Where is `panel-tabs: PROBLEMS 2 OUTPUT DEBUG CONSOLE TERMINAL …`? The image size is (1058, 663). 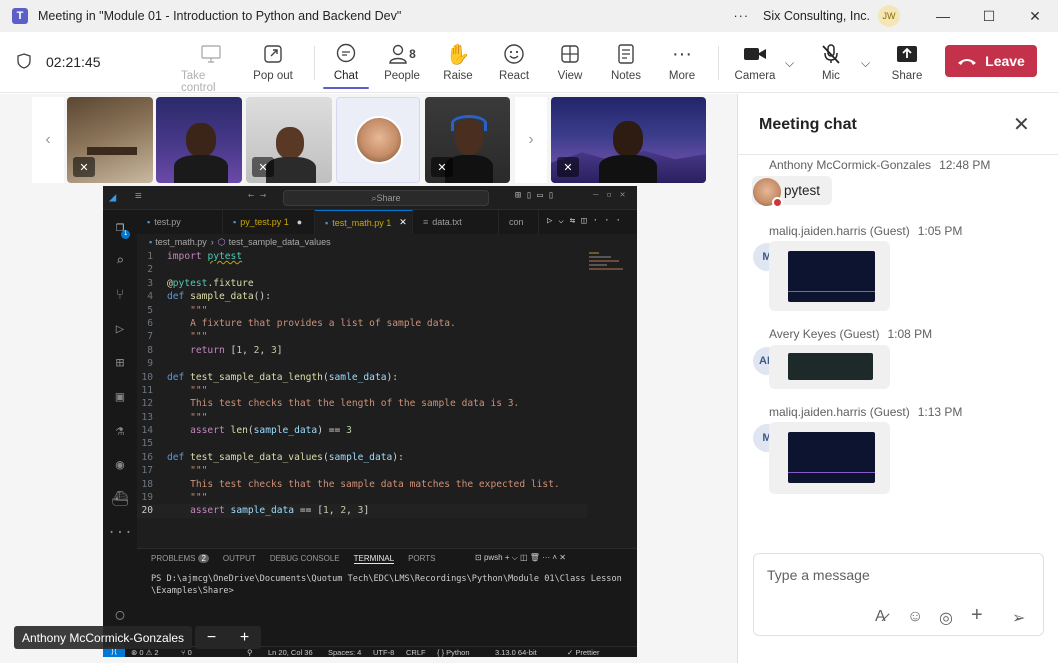
panel-tabs: PROBLEMS 2 OUTPUT DEBUG CONSOLE TERMINAL … is located at coordinates (293, 559).